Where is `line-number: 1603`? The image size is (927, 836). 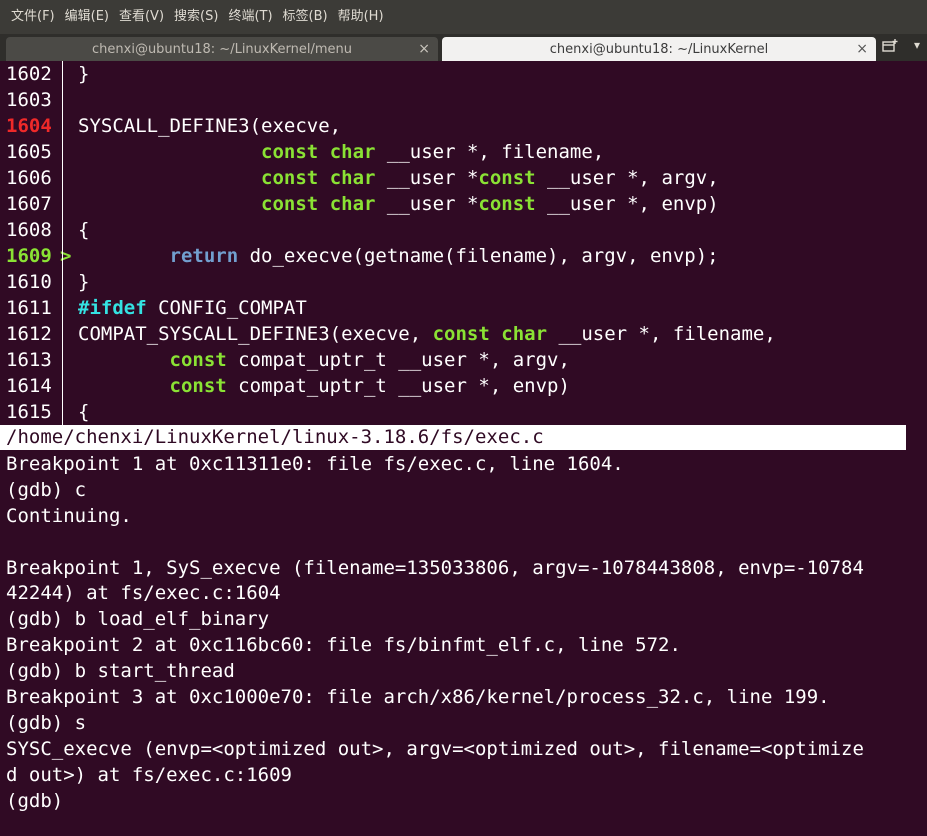 line-number: 1603 is located at coordinates (29, 100).